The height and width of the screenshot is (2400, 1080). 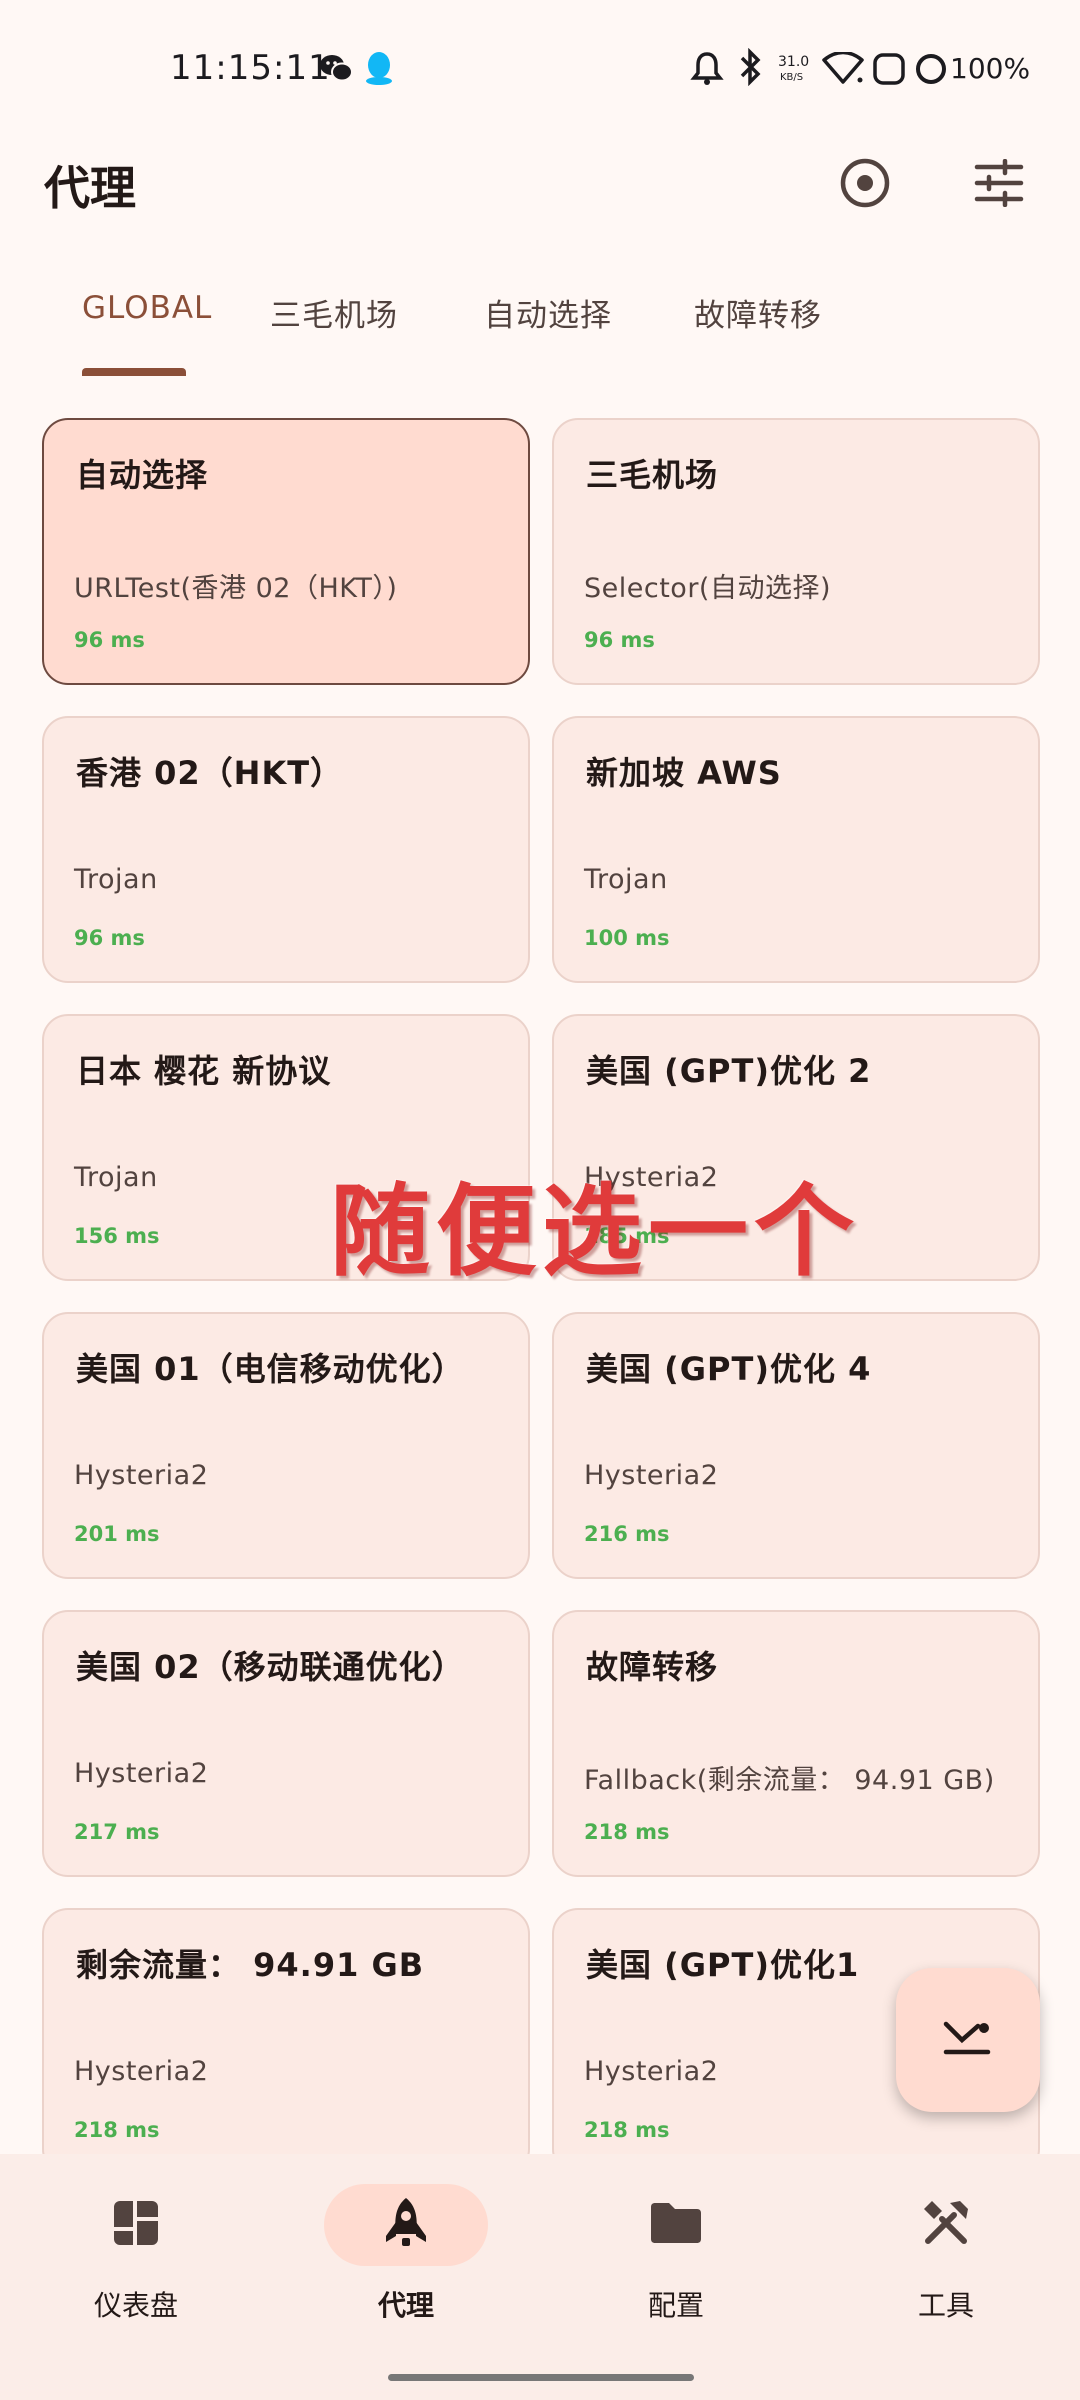 What do you see at coordinates (723, 1965) in the screenshot?
I see `proxy-name: 美国 (GPT)优化1` at bounding box center [723, 1965].